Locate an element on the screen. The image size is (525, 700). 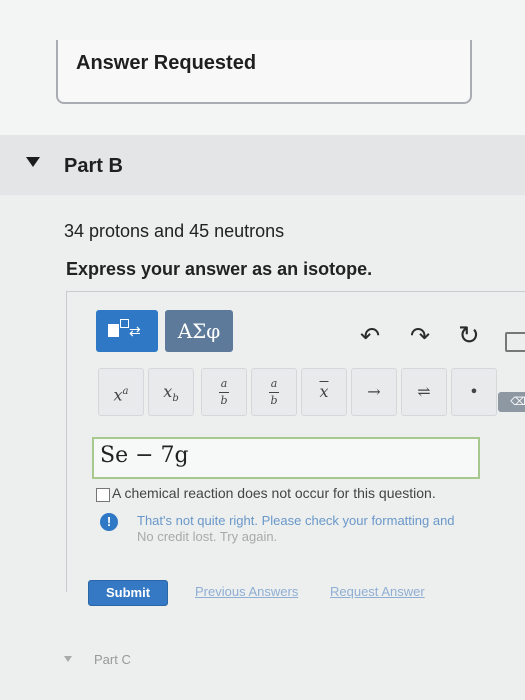
symbol-toolbar: xa xb ab ab x → ⇌ • is located at coordinates (311, 393).